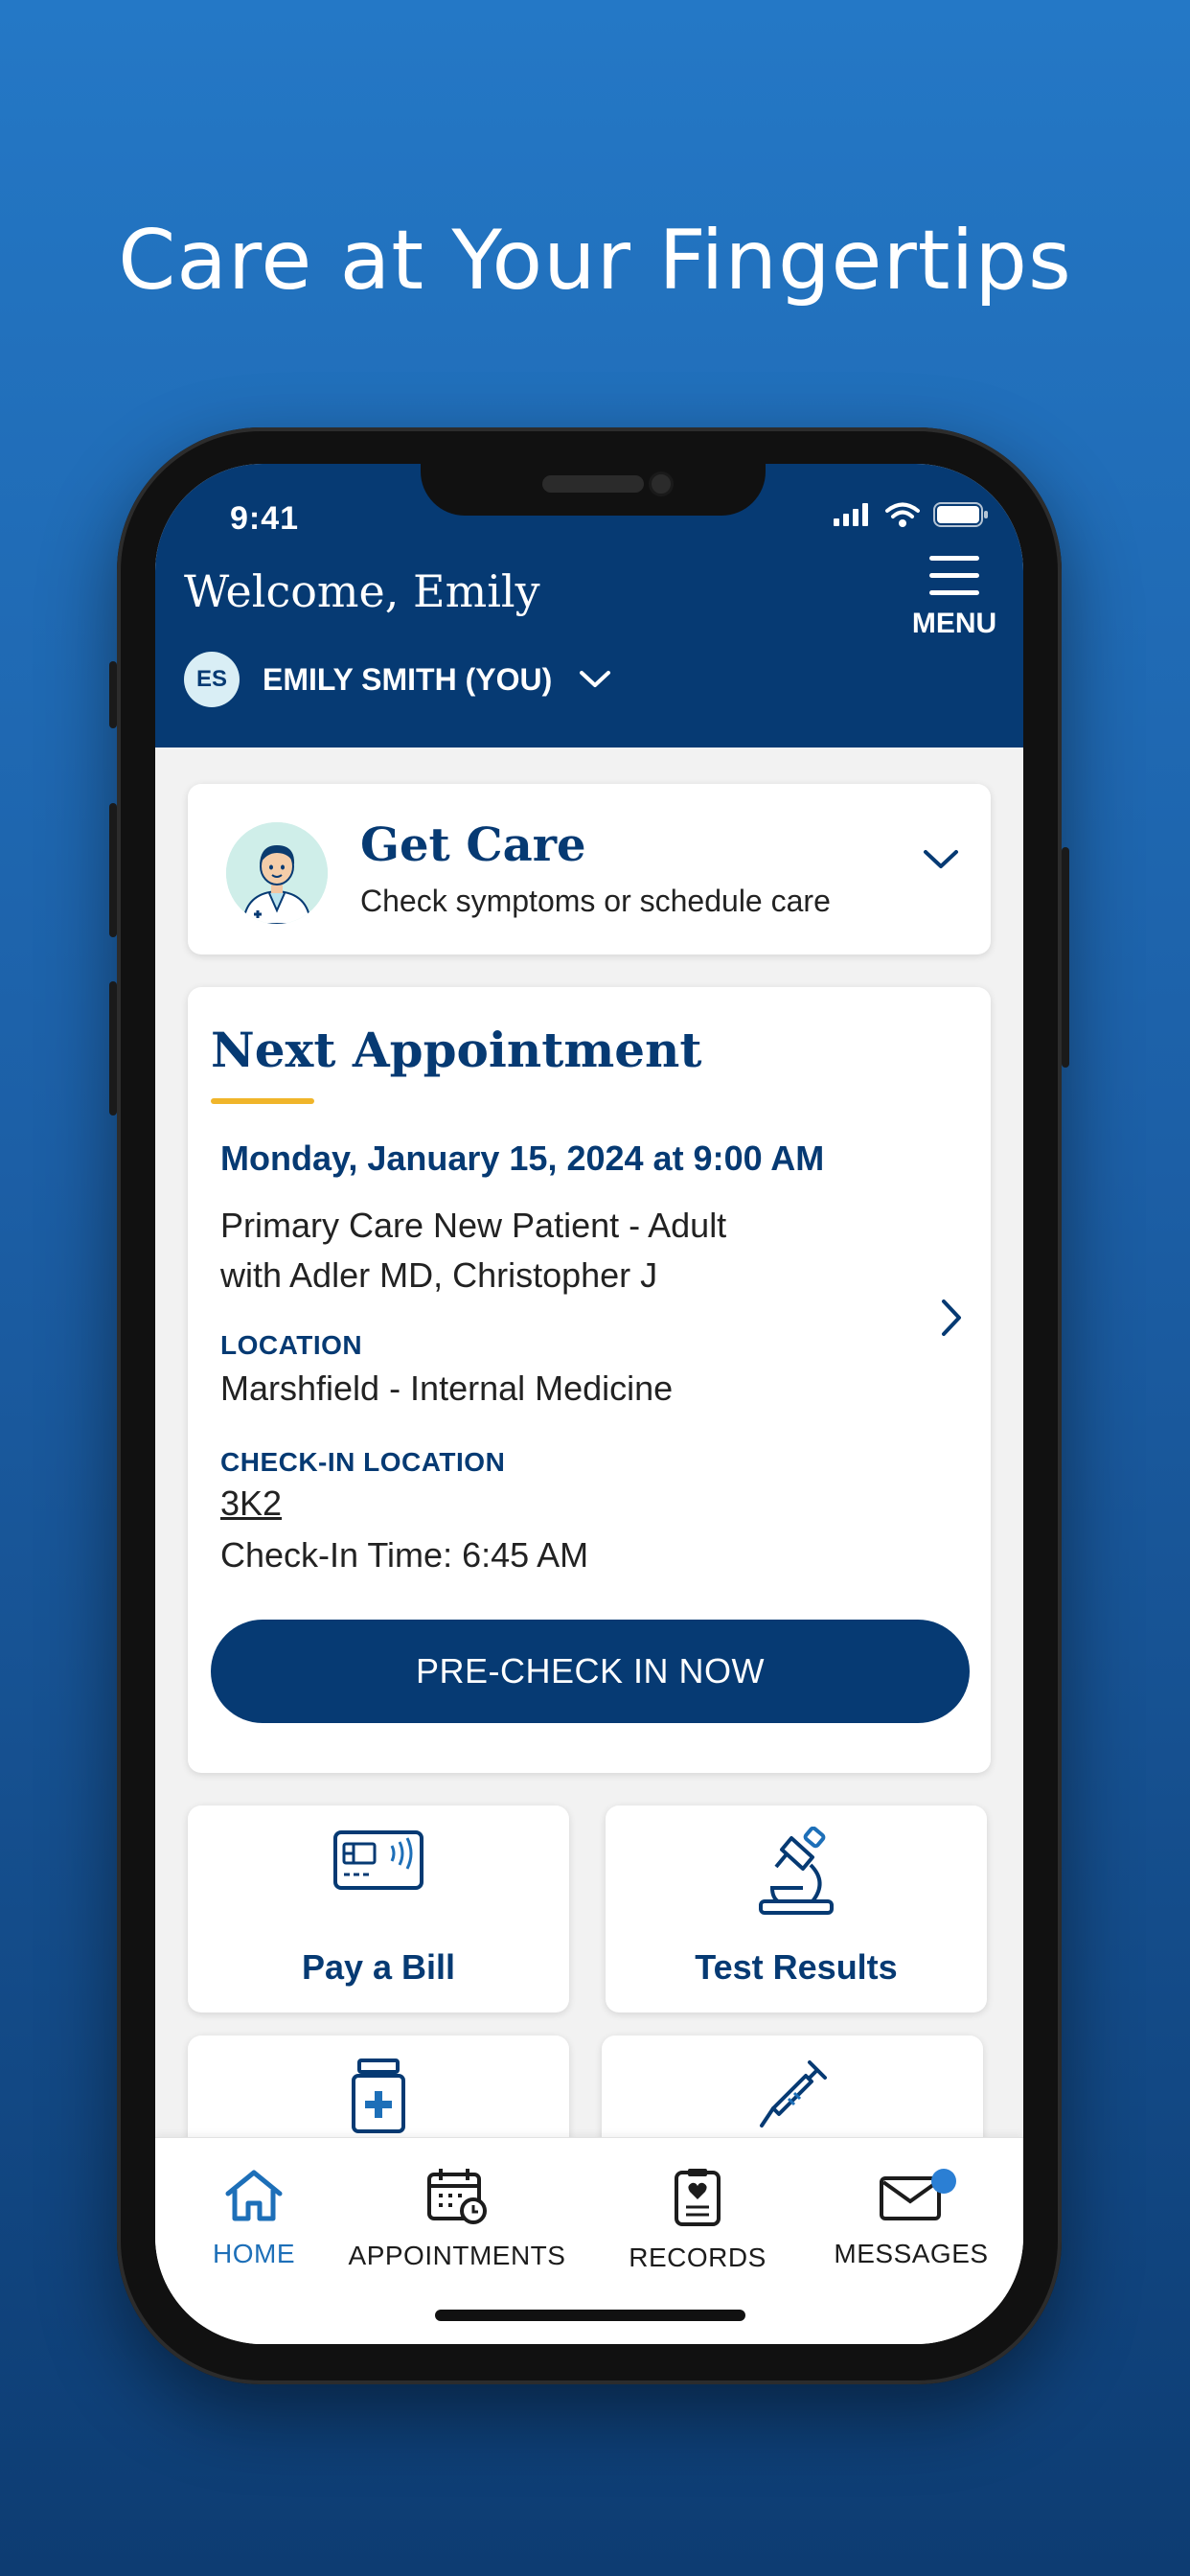 The image size is (1190, 2576). I want to click on menu-button: MENU, so click(954, 598).